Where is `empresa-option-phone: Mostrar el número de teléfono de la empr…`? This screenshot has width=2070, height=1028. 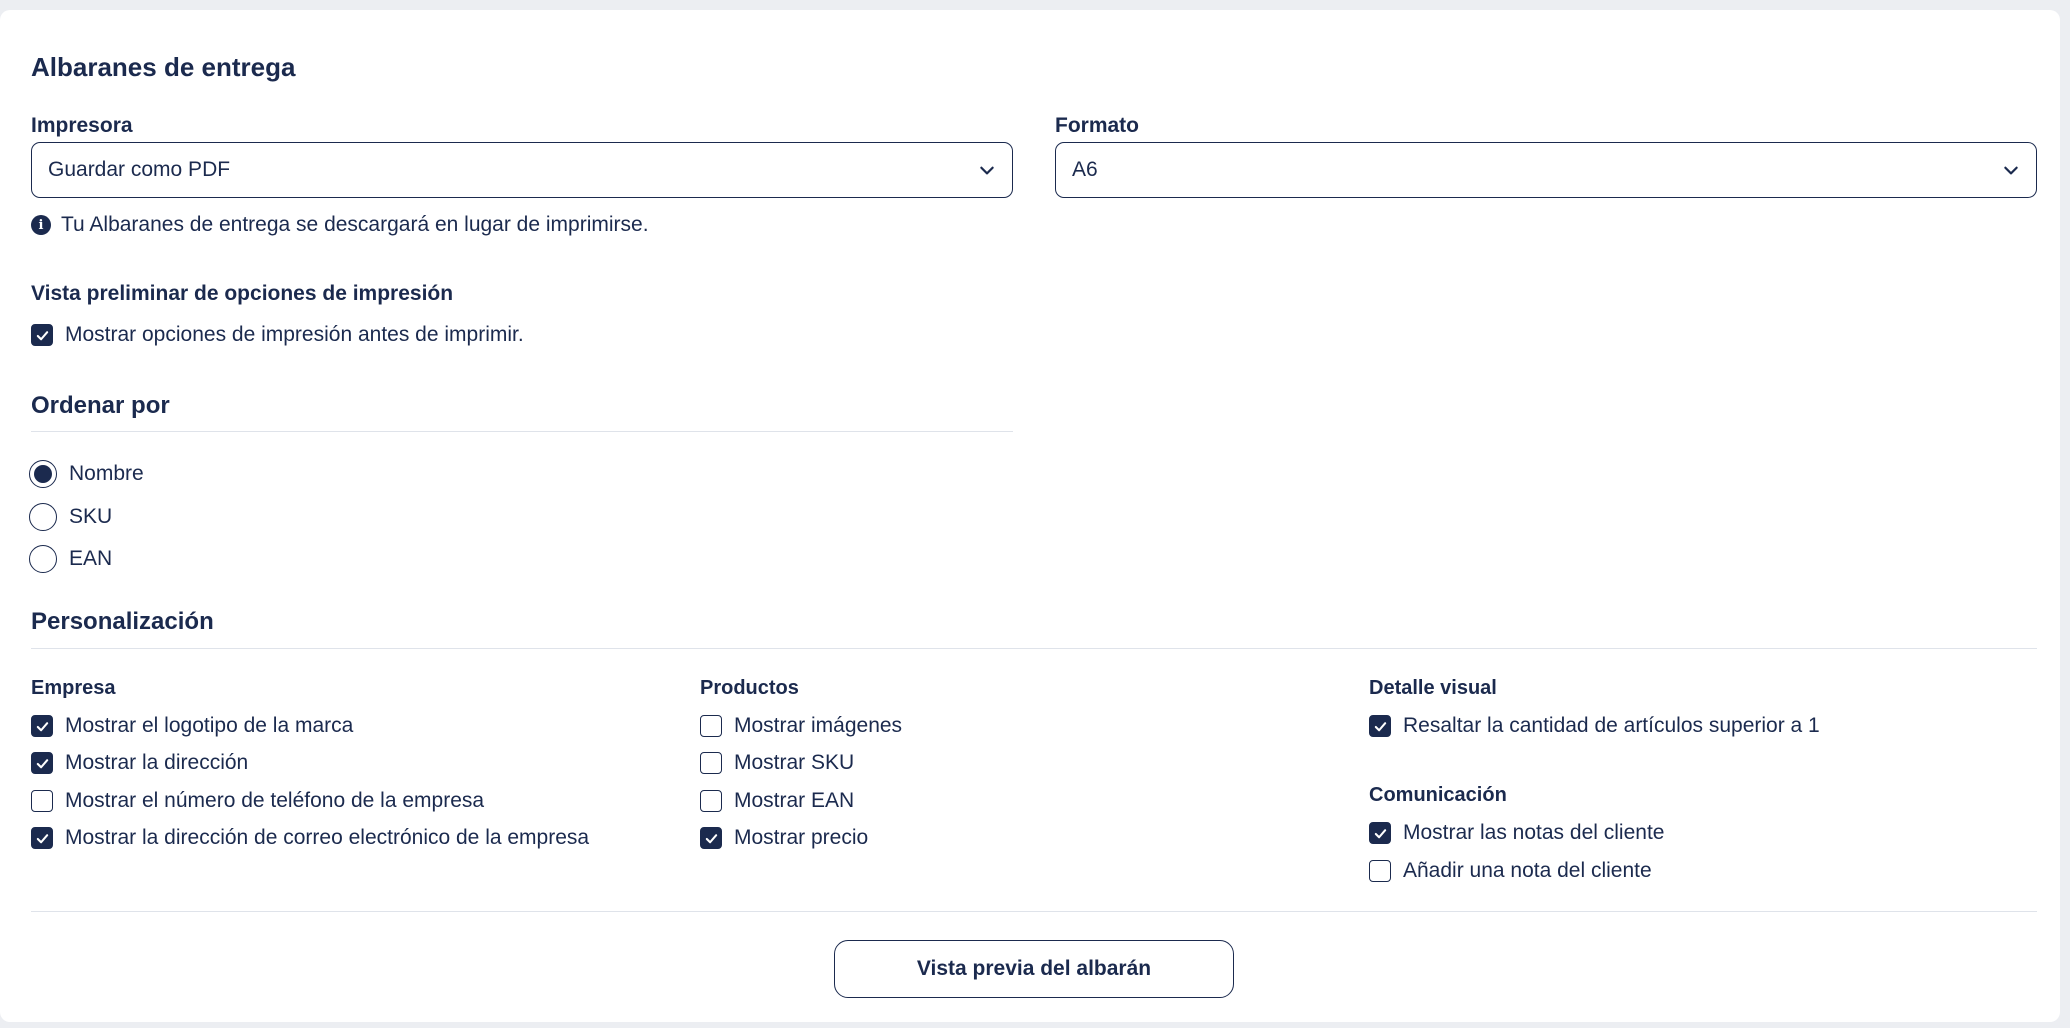
empresa-option-phone: Mostrar el número de teléfono de la empr… is located at coordinates (257, 801).